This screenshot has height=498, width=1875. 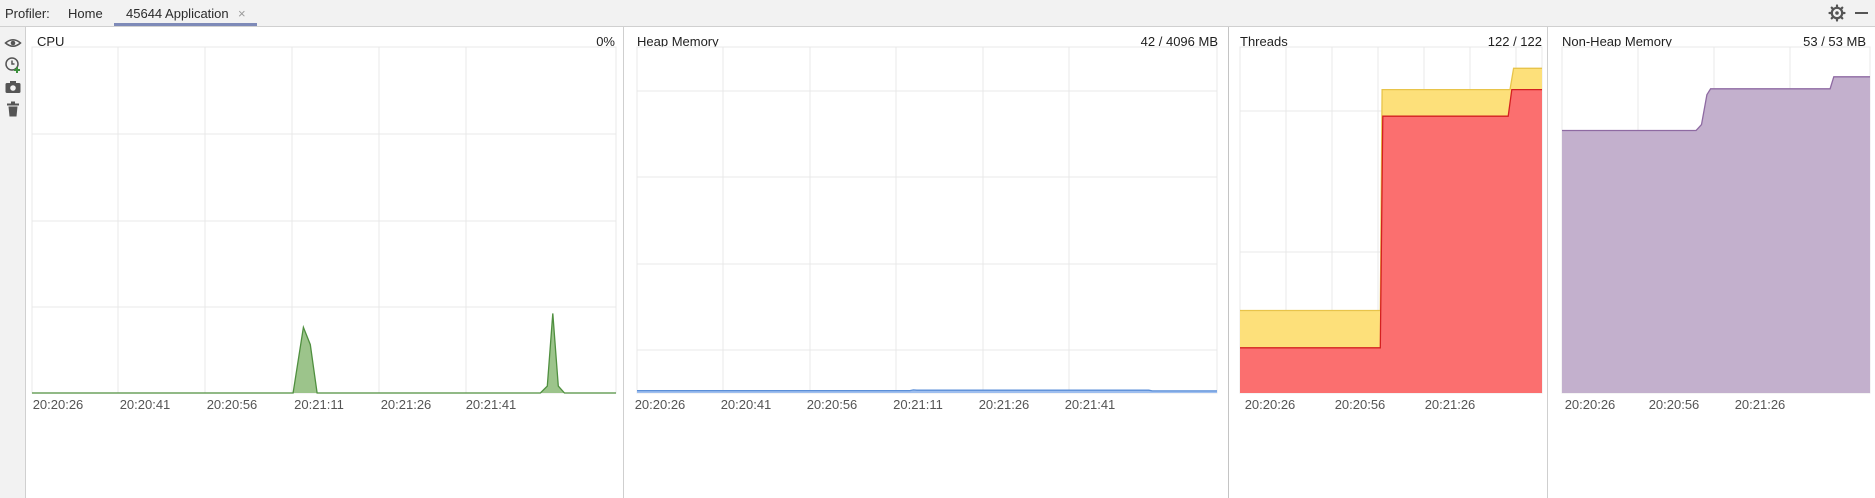 What do you see at coordinates (1391, 229) in the screenshot?
I see `threads-chart: 20:20:26 20:20:56 20:21:26` at bounding box center [1391, 229].